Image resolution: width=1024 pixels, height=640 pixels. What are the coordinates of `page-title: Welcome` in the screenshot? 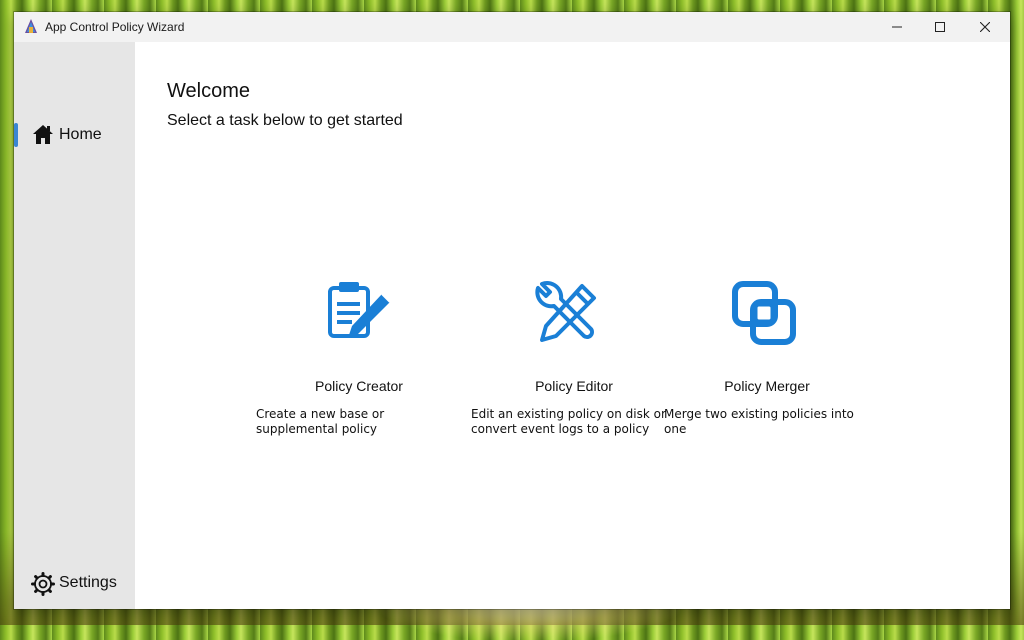 It's located at (208, 91).